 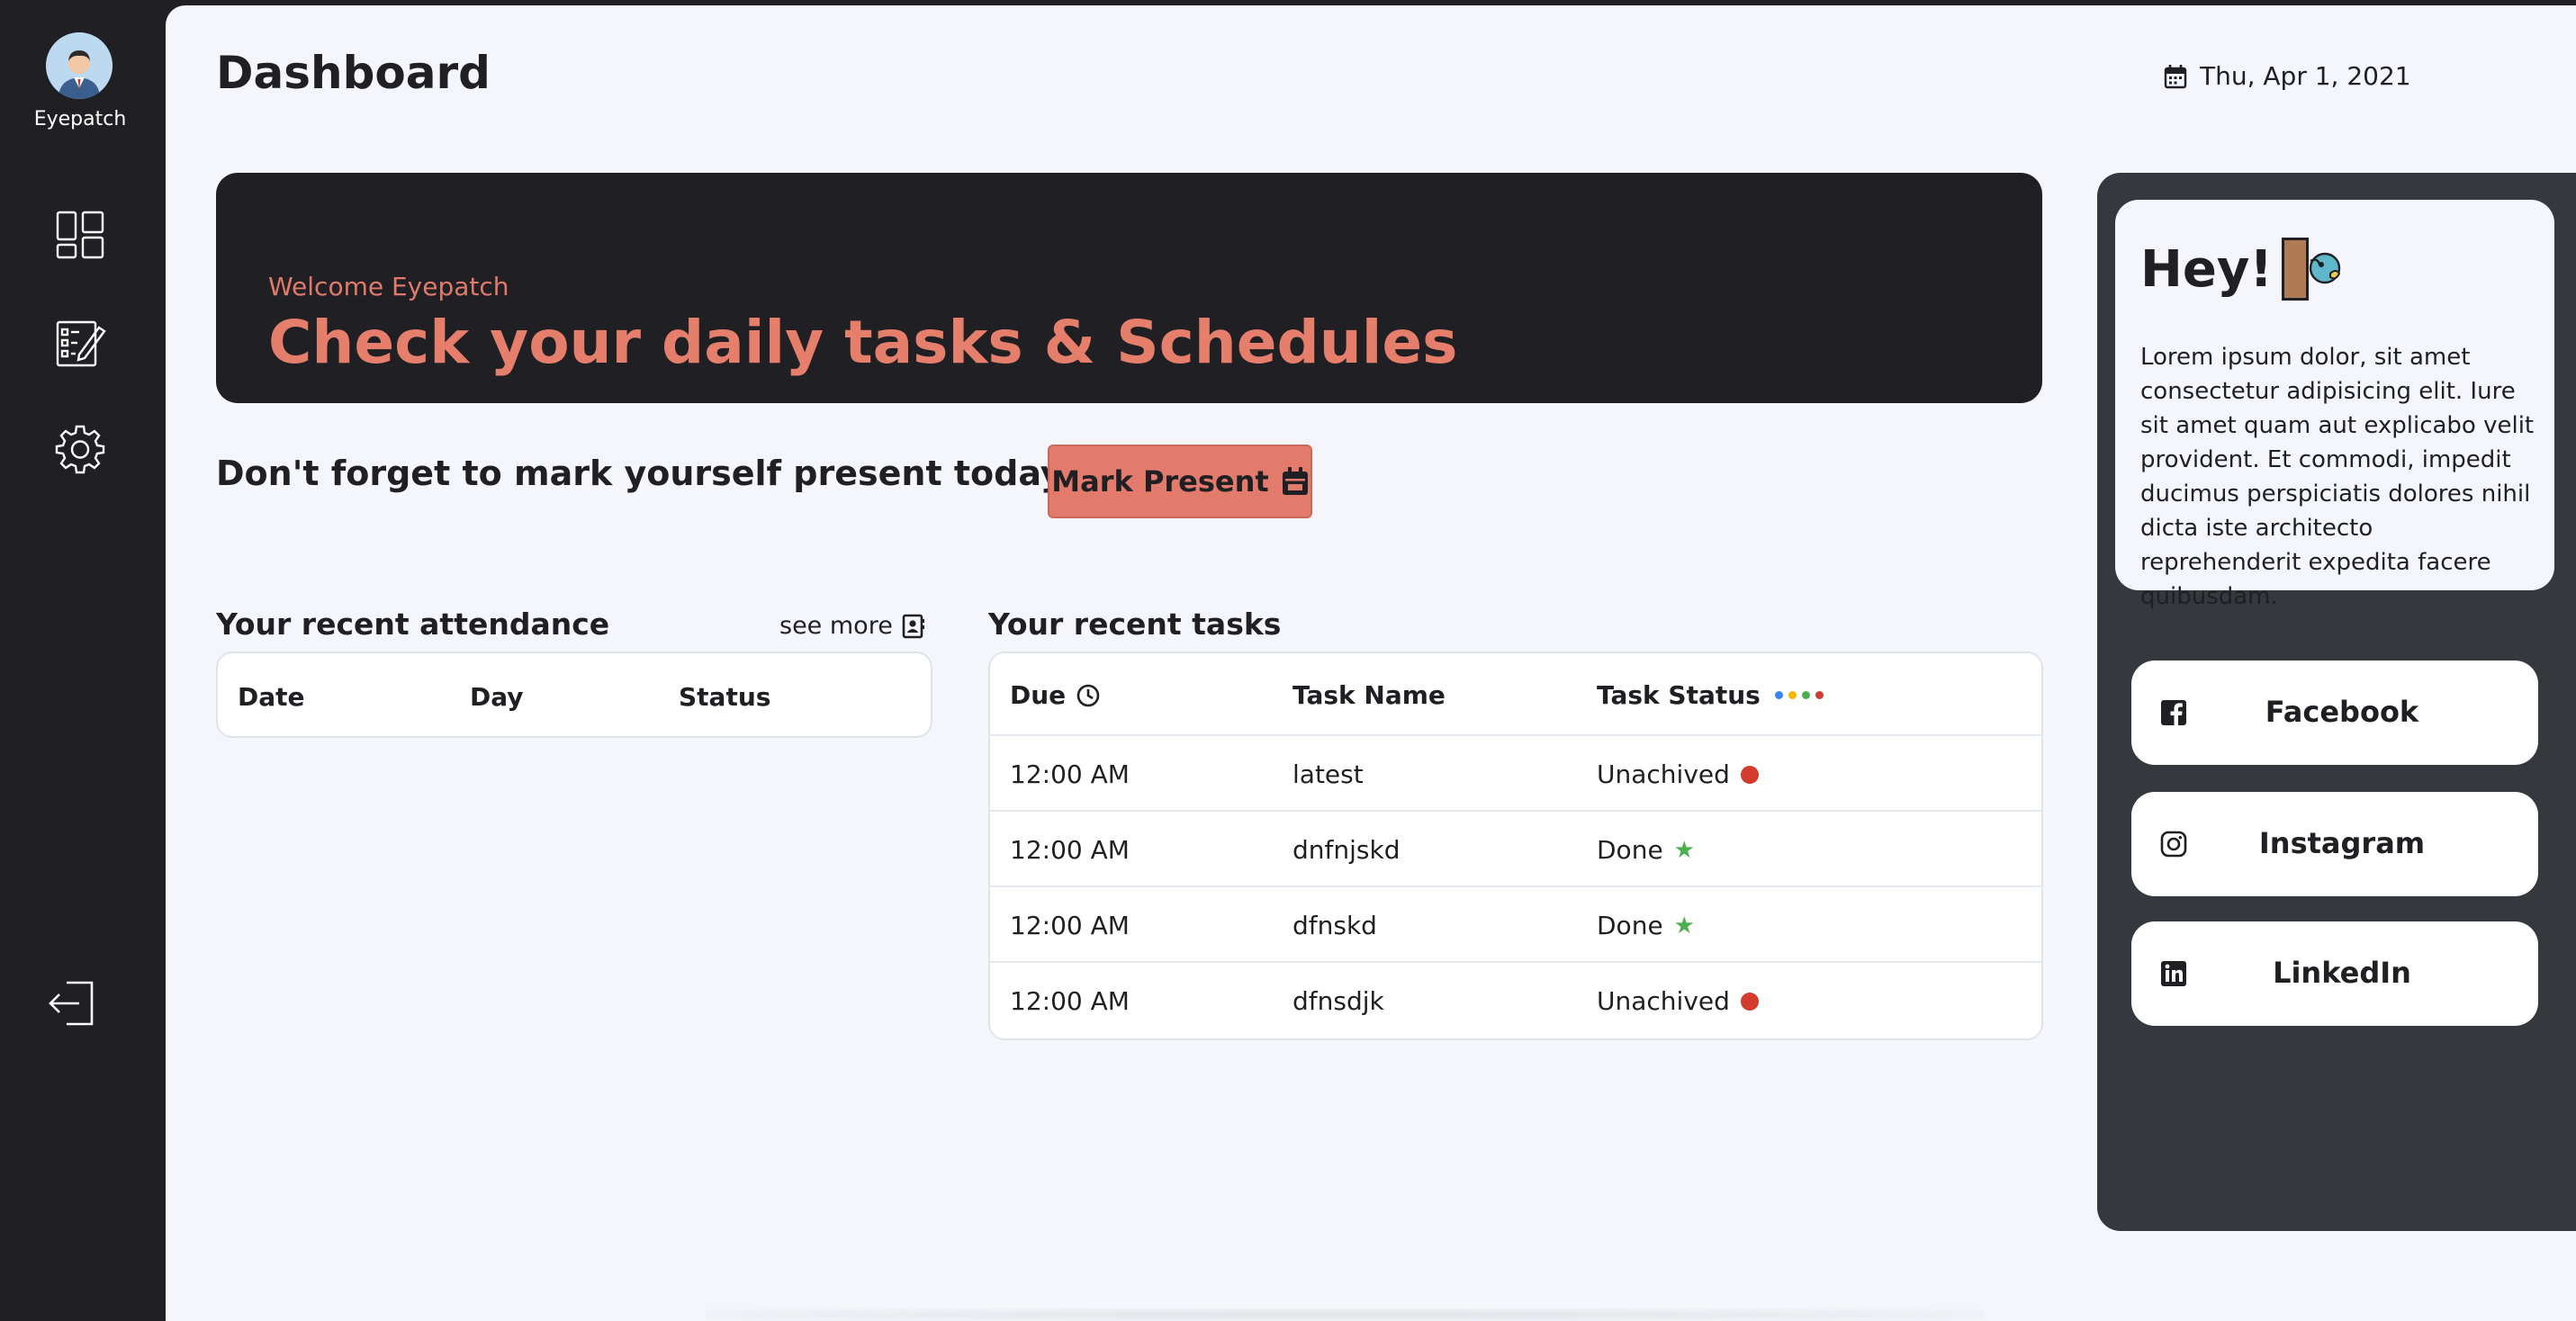 What do you see at coordinates (2342, 712) in the screenshot?
I see `facebook-label: Facebook` at bounding box center [2342, 712].